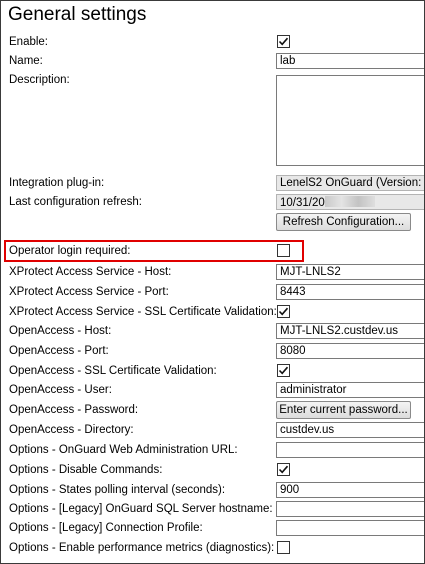 The height and width of the screenshot is (564, 425). What do you see at coordinates (212, 43) in the screenshot?
I see `row-enable: Enable:` at bounding box center [212, 43].